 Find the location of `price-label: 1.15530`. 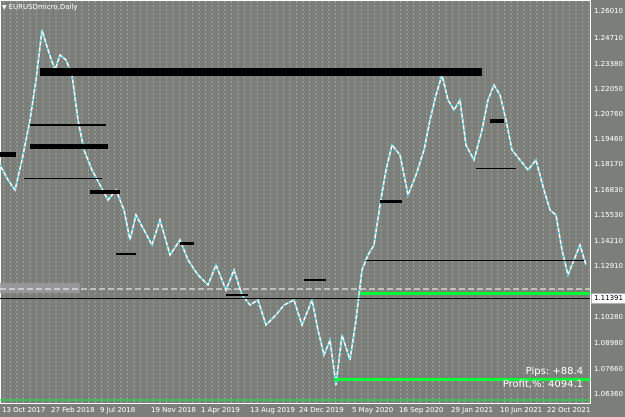

price-label: 1.15530 is located at coordinates (608, 215).